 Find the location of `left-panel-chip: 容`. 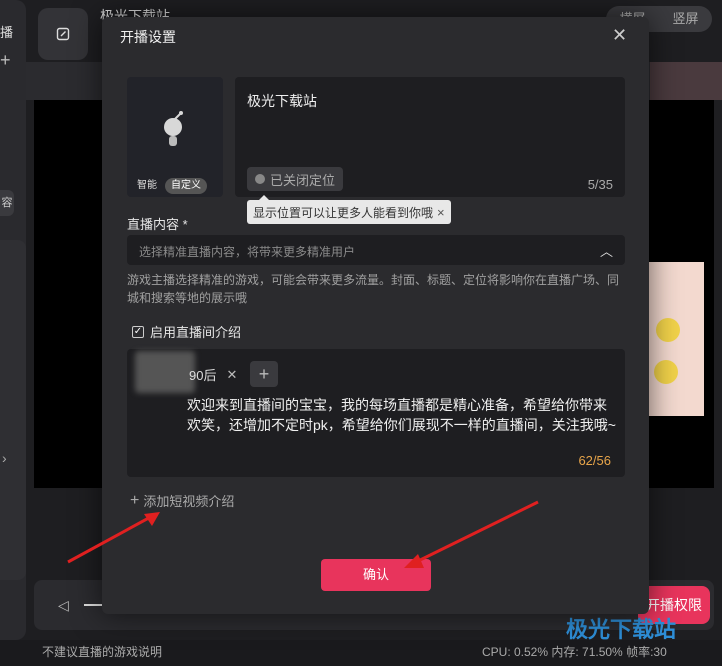

left-panel-chip: 容 is located at coordinates (7, 203).